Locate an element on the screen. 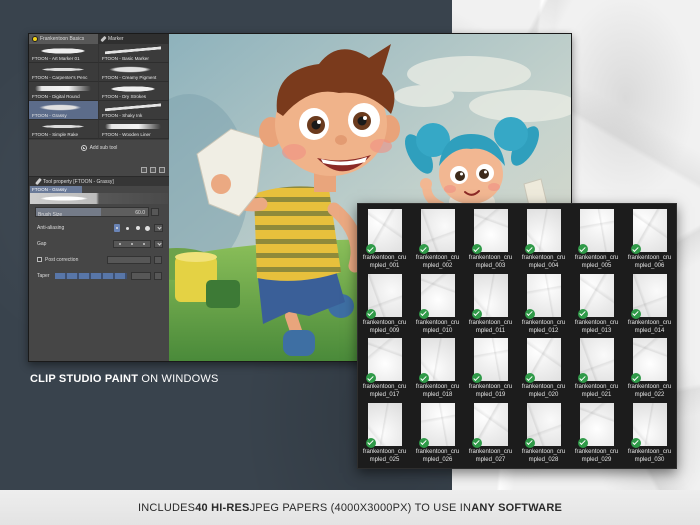 The width and height of the screenshot is (700, 525). file-item: frankentoon_cru mpled_009 is located at coordinates (384, 301).